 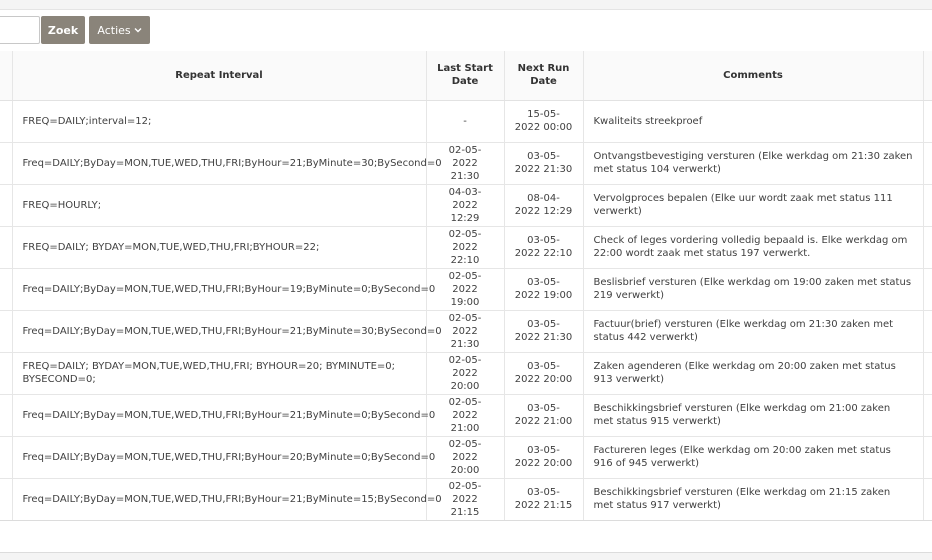 I want to click on acties-button: Acties, so click(x=119, y=30).